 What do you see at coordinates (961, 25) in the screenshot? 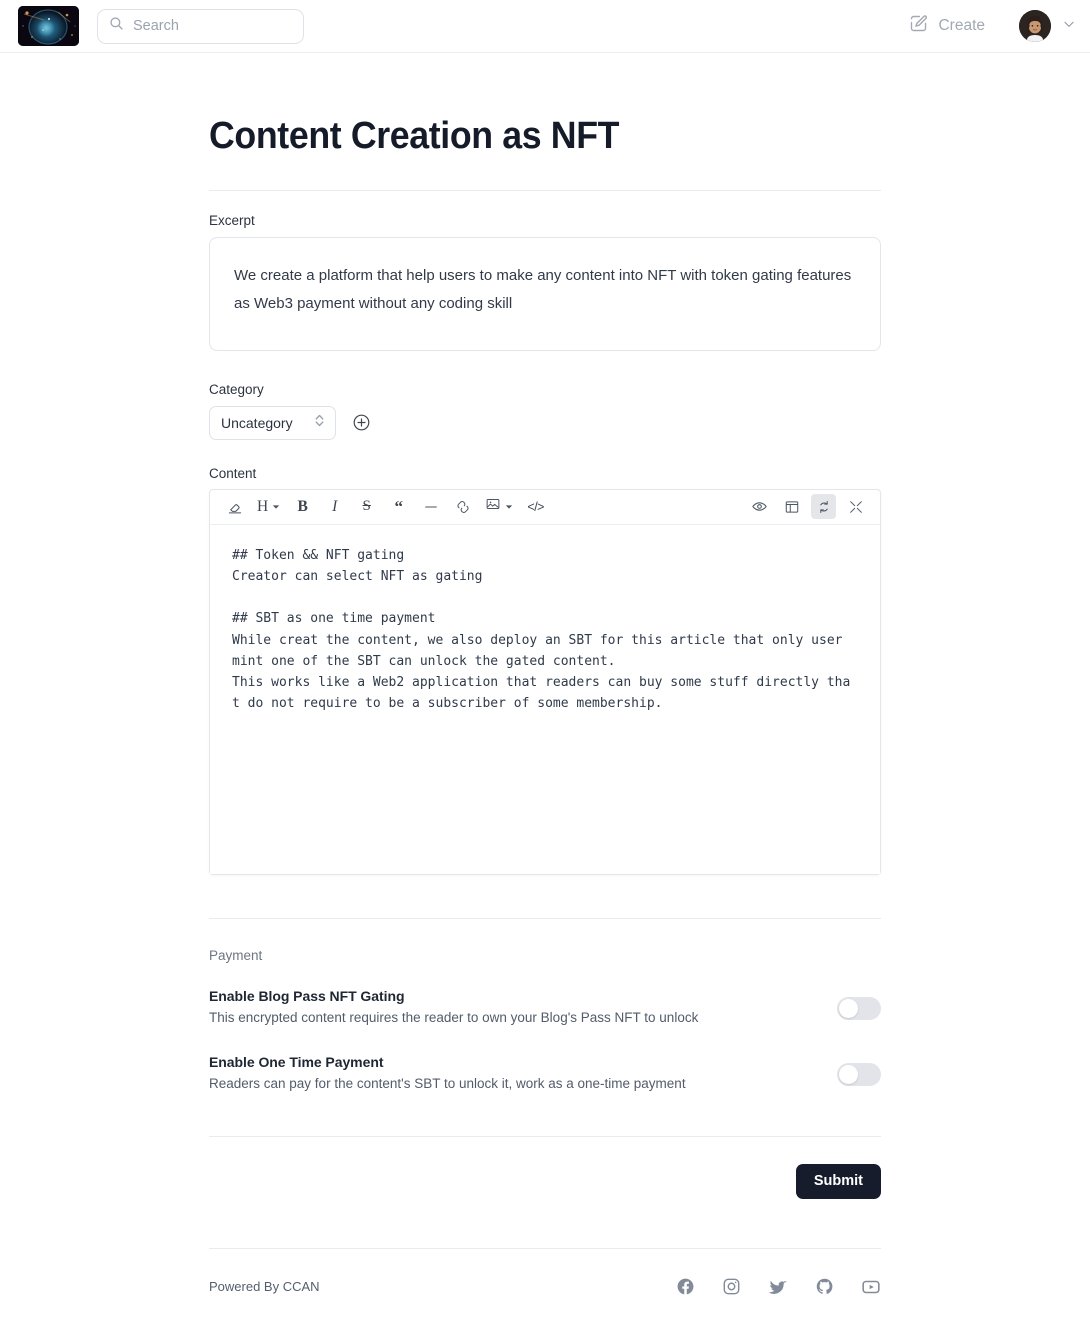
I see `create-button-label: Create` at bounding box center [961, 25].